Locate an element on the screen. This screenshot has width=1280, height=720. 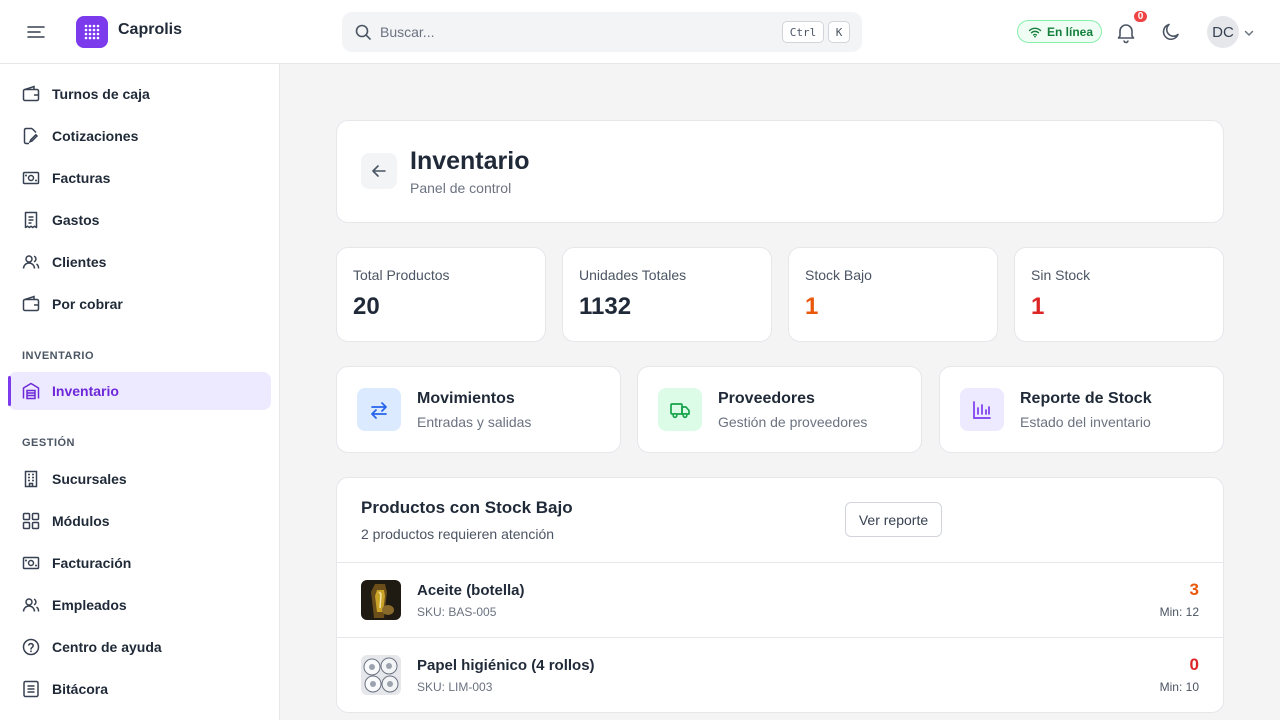
sidebar-item-label: Centro de ayuda is located at coordinates (107, 647).